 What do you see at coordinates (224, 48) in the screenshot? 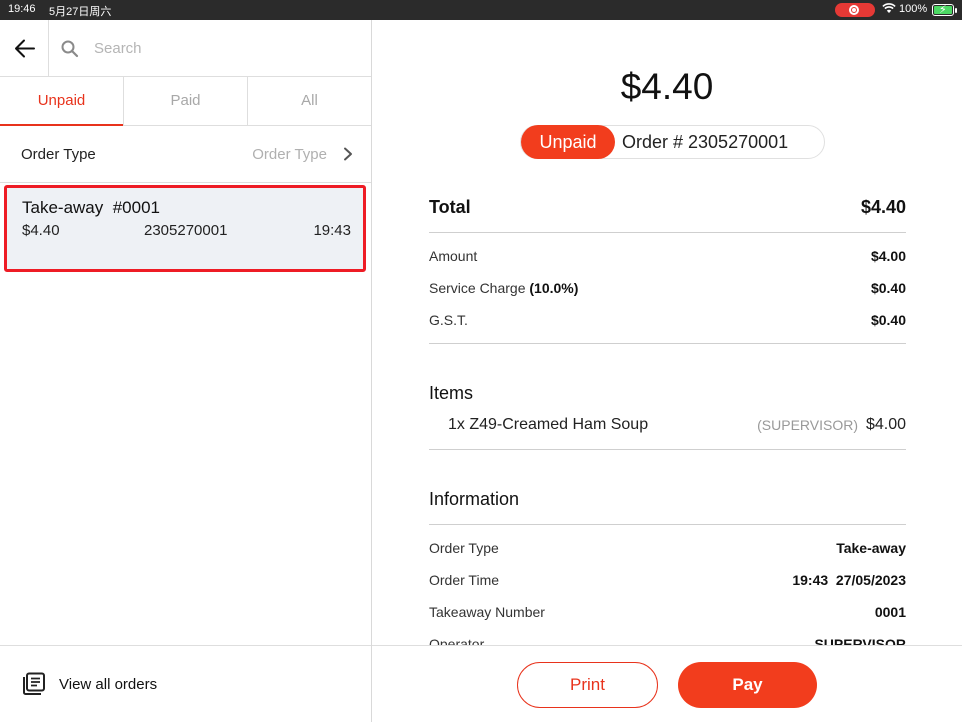
I see `search-input` at bounding box center [224, 48].